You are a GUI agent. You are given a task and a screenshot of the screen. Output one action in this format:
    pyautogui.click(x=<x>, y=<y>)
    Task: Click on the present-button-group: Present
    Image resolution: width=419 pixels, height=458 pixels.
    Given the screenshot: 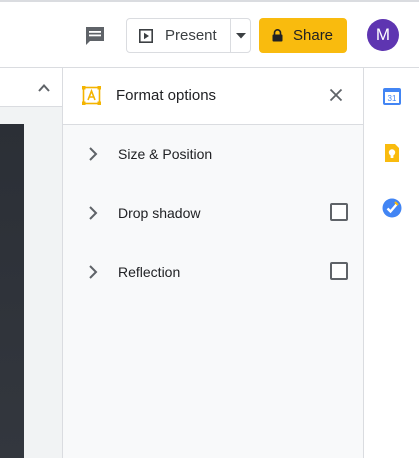 What is the action you would take?
    pyautogui.click(x=188, y=35)
    